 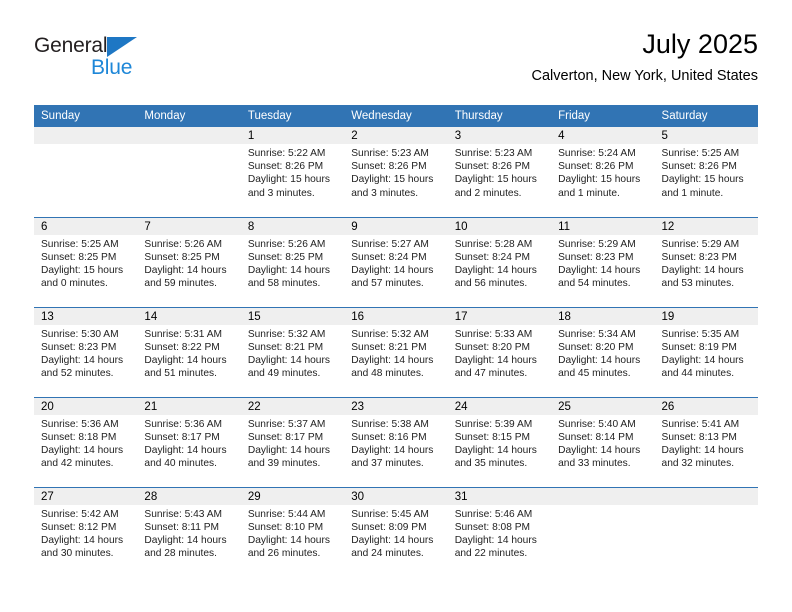 I want to click on sunrise-text: Sunrise: 5:42 AM, so click(x=80, y=514).